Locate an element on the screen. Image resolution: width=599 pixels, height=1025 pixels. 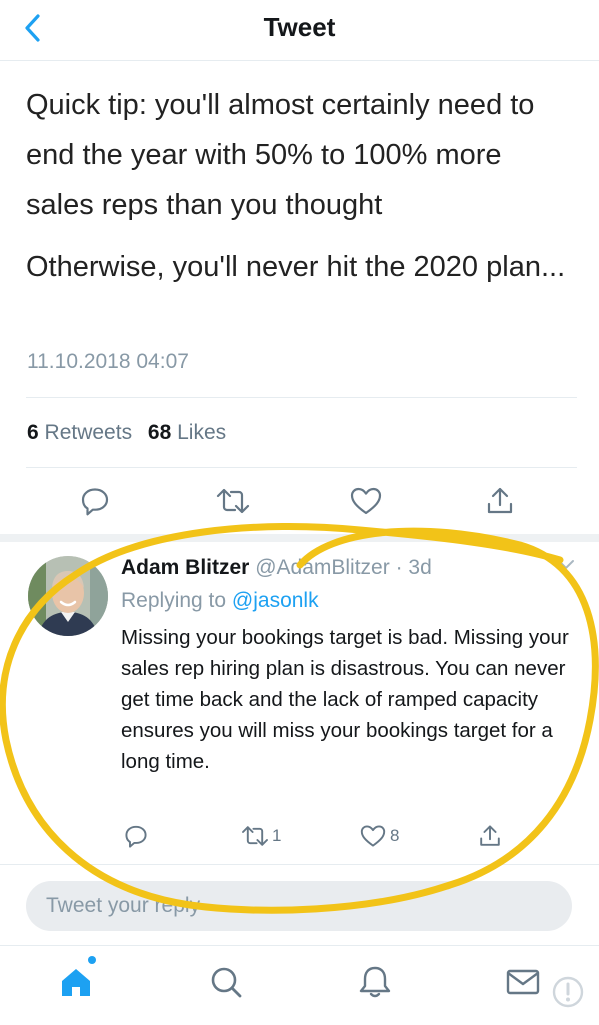
chevron-down-icon is located at coordinates (566, 567).